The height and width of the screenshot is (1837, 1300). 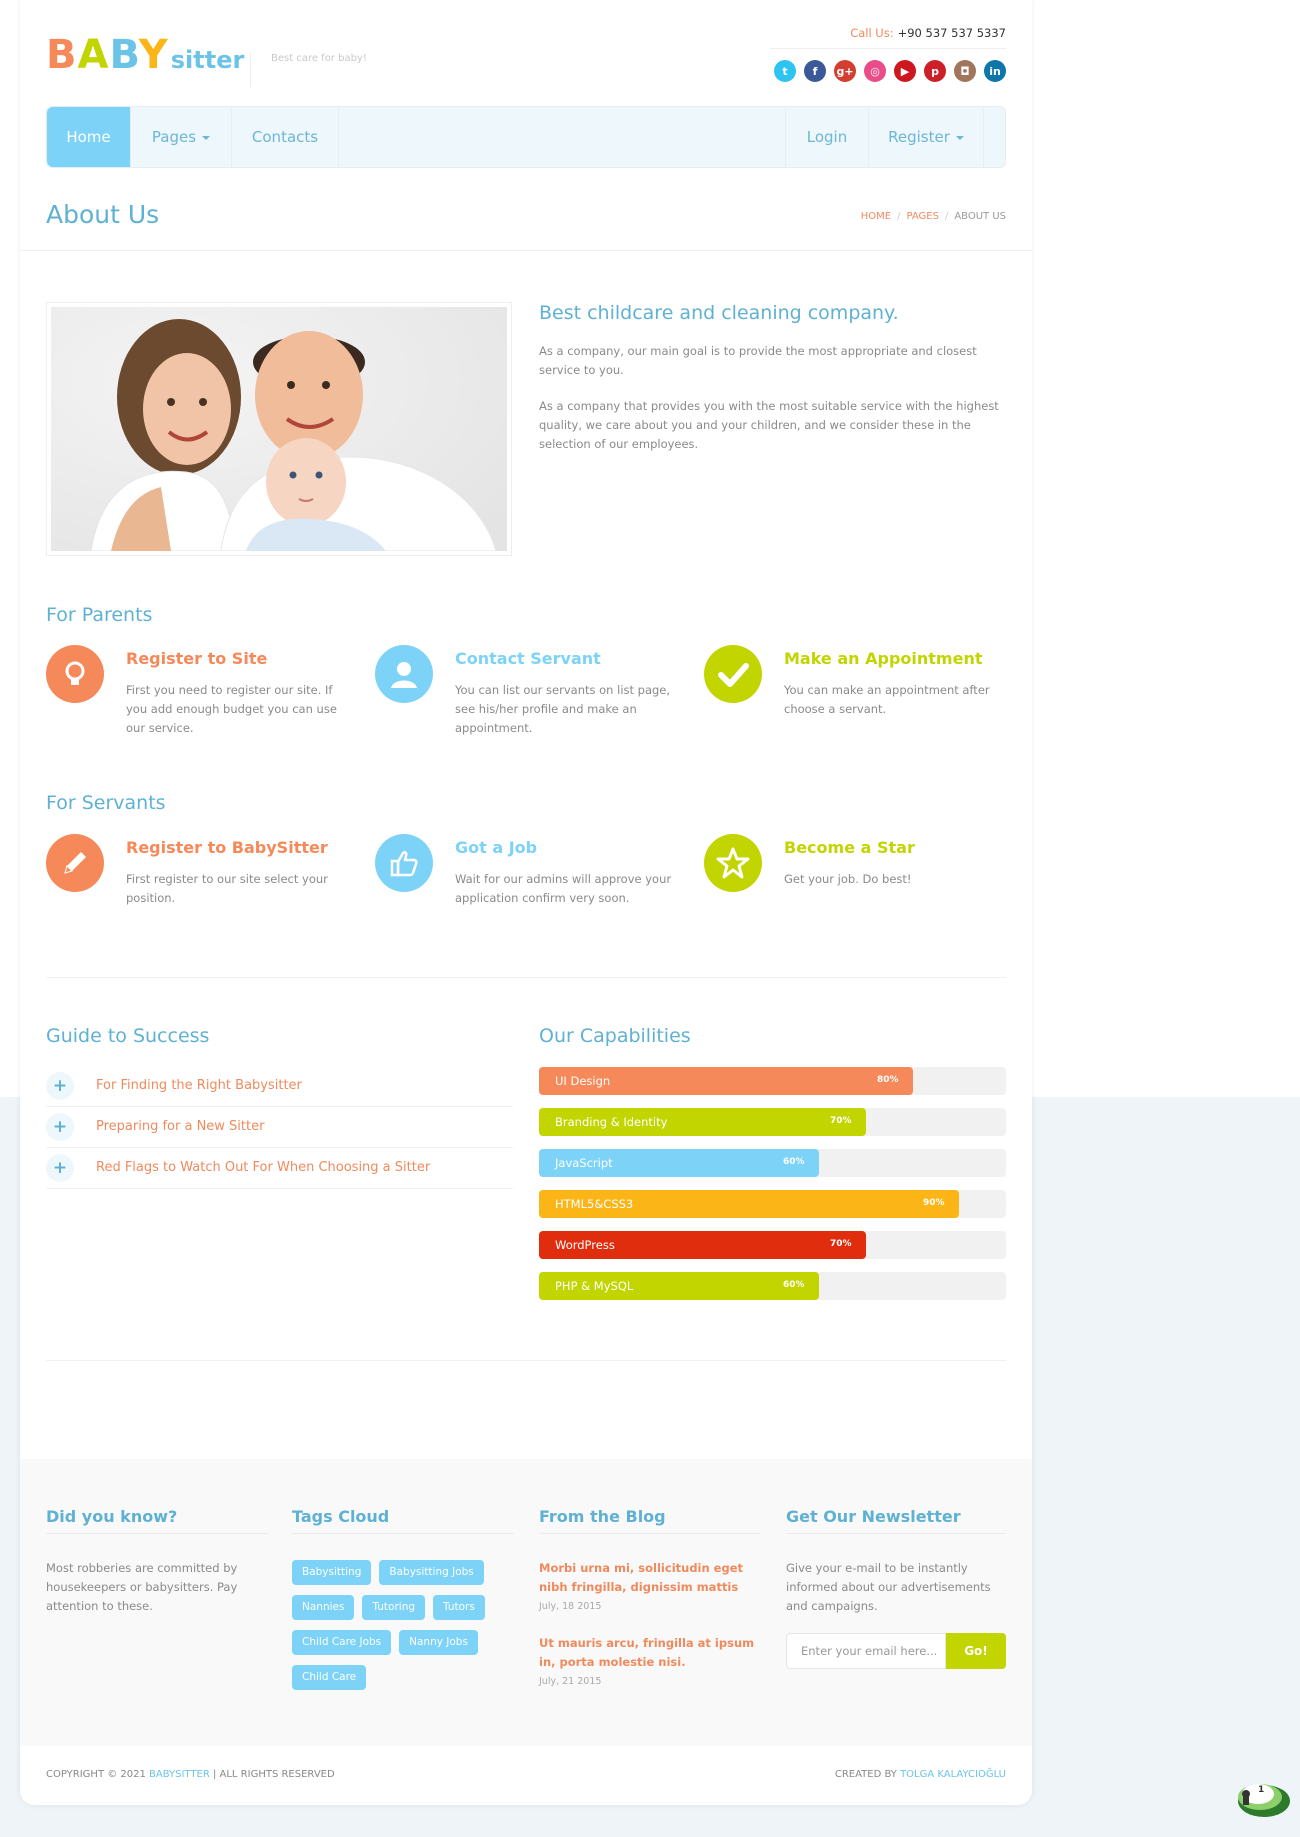 I want to click on chevron-down-icon, so click(x=959, y=137).